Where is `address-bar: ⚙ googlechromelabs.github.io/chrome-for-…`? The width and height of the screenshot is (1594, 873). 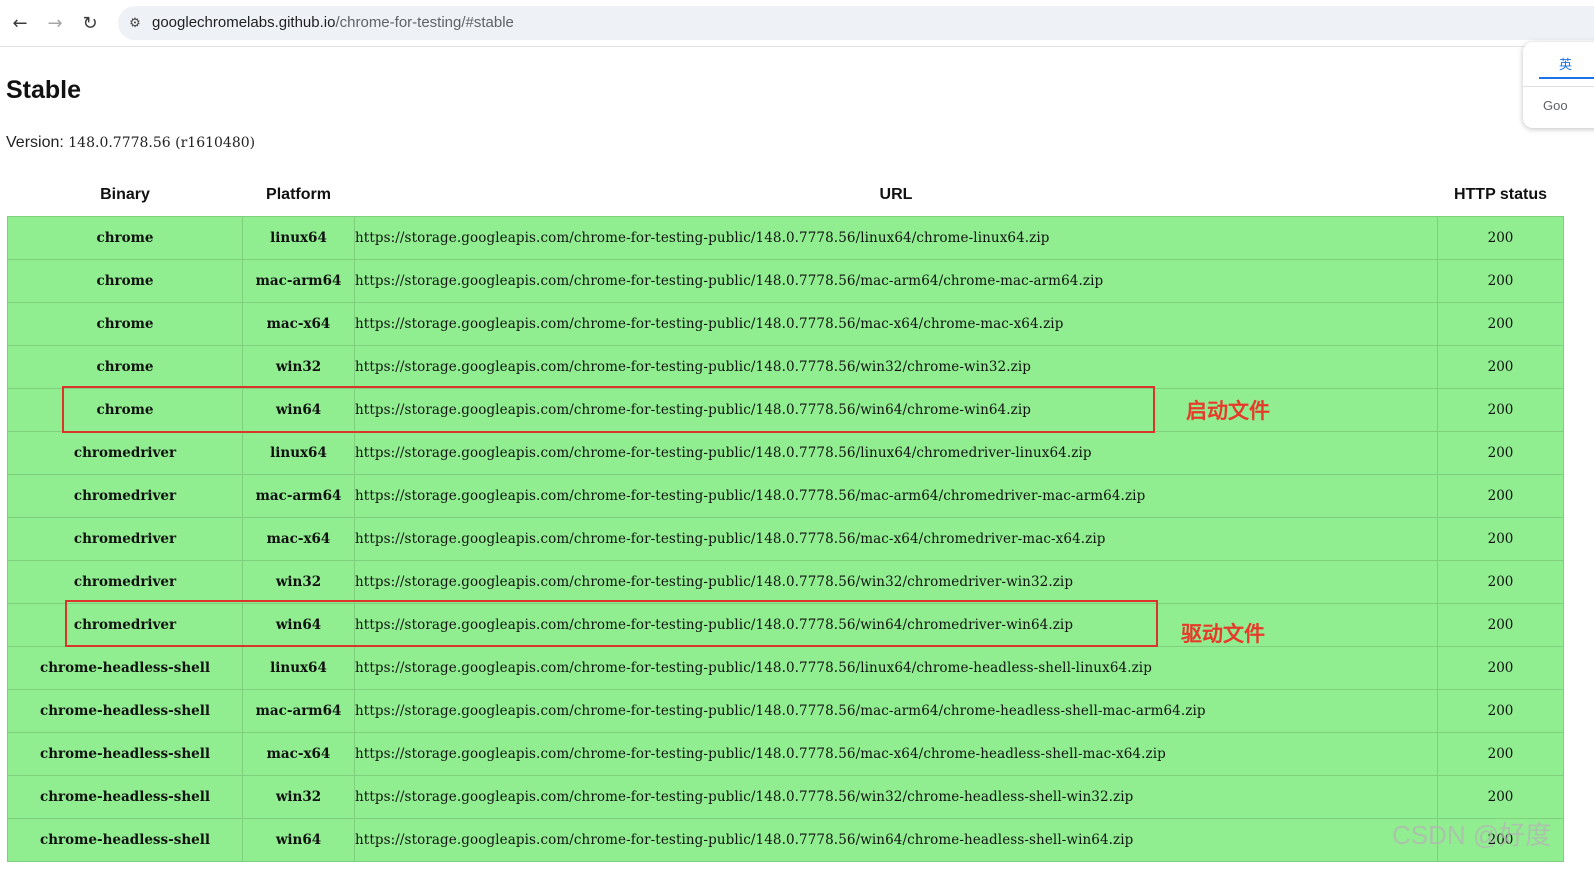
address-bar: ⚙ googlechromelabs.github.io/chrome-for-… is located at coordinates (856, 23).